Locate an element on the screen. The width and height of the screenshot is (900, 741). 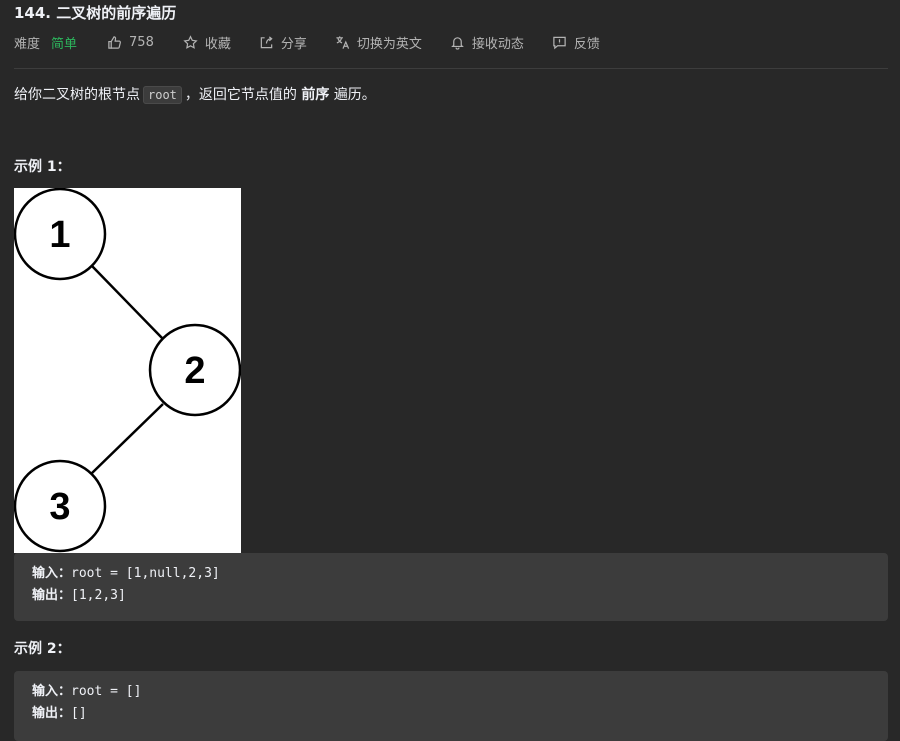
star-icon is located at coordinates (190, 41).